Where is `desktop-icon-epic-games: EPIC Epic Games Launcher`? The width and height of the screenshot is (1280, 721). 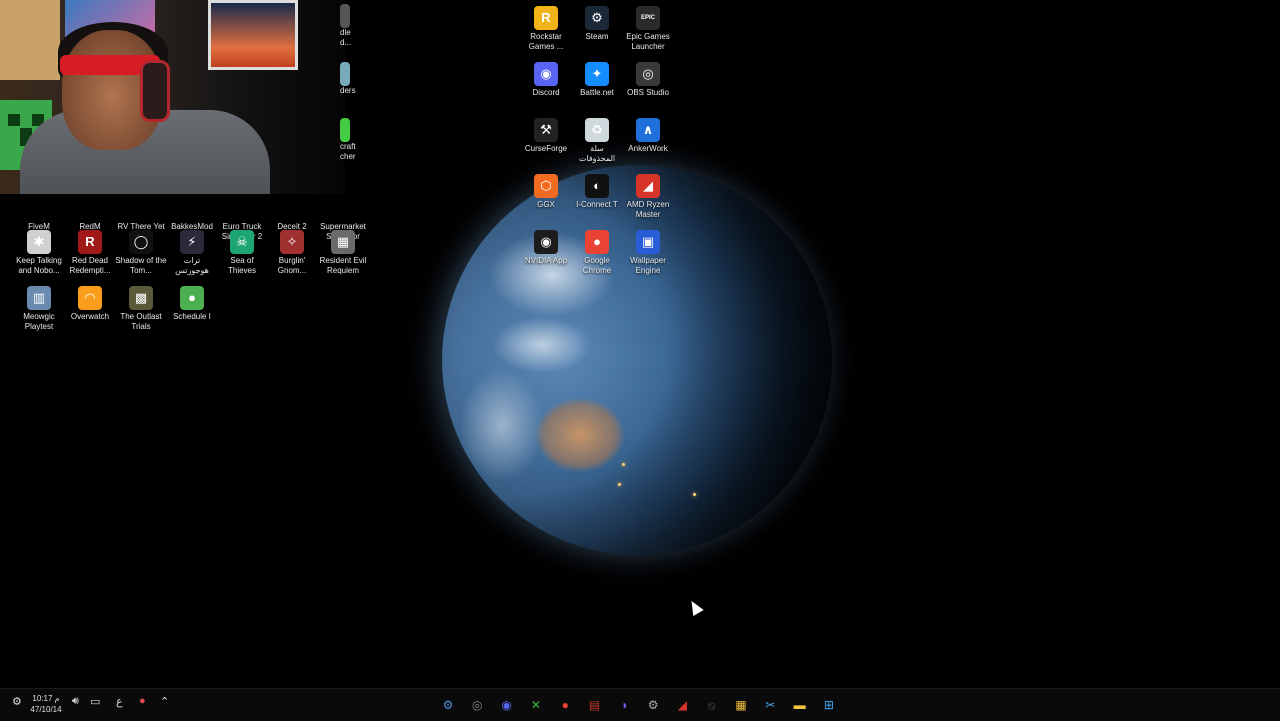 desktop-icon-epic-games: EPIC Epic Games Launcher is located at coordinates (648, 29).